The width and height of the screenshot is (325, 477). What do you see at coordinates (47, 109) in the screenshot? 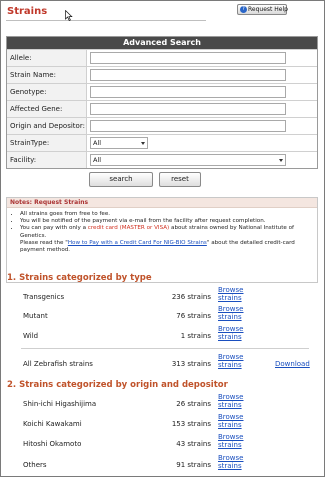
I see `affected-gene-label: Affected Gene:` at bounding box center [47, 109].